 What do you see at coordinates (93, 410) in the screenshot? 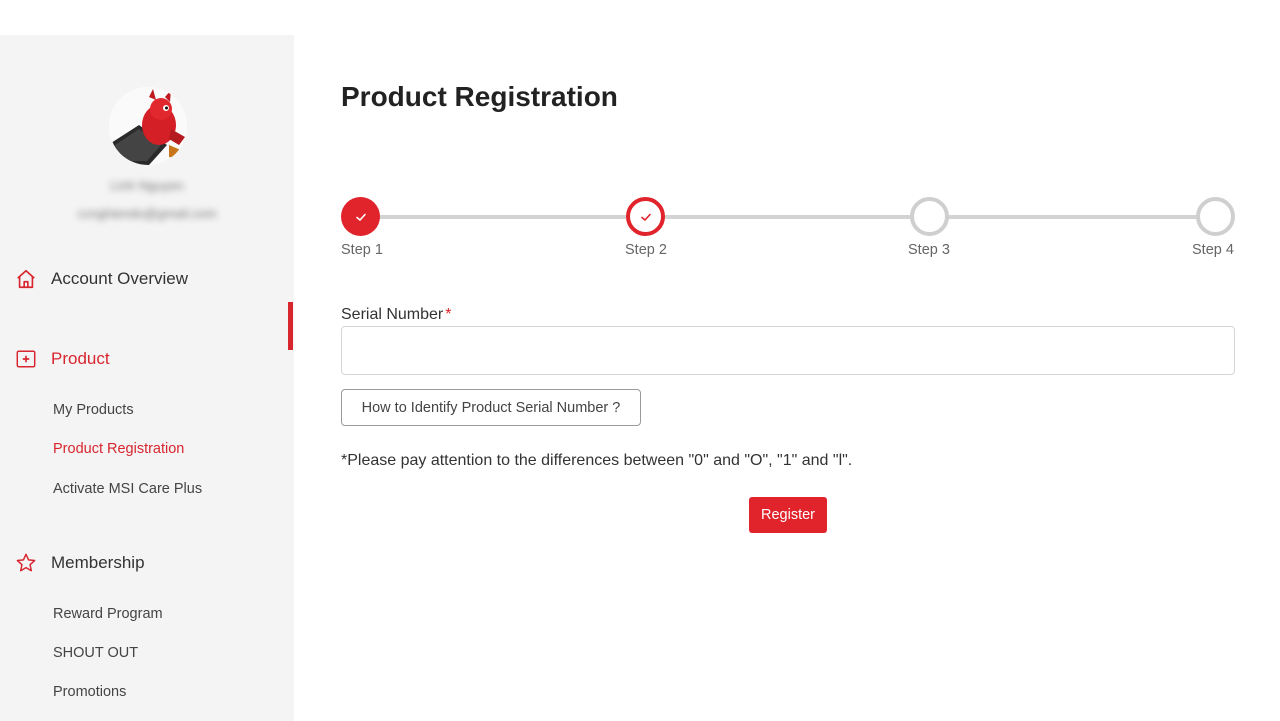
I see `nav-my-products: My Products` at bounding box center [93, 410].